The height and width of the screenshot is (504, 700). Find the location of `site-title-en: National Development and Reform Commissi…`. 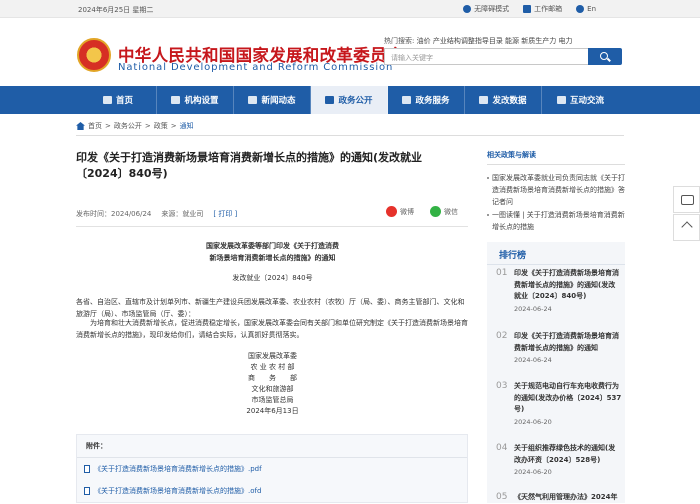

site-title-en: National Development and Reform Commissi… is located at coordinates (256, 67).